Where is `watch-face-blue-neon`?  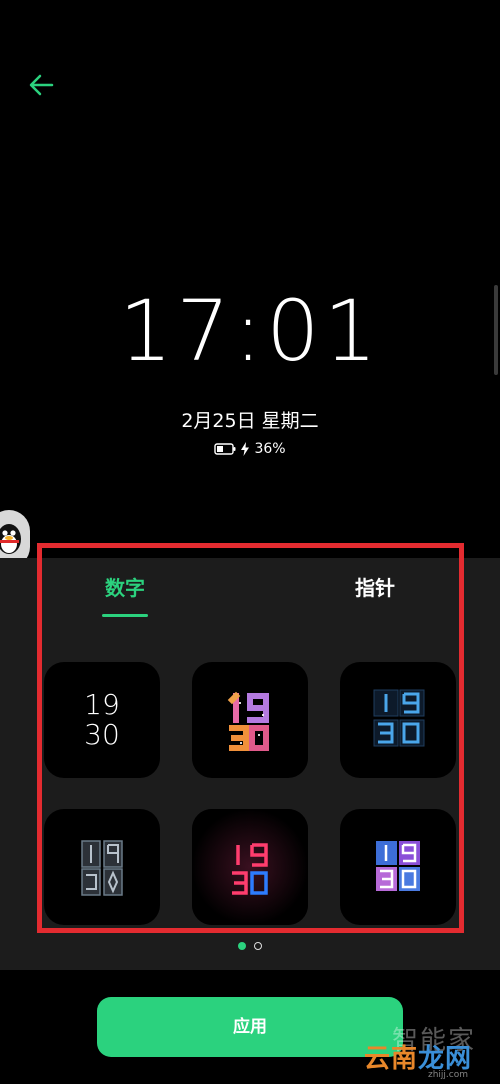
watch-face-blue-neon is located at coordinates (398, 720).